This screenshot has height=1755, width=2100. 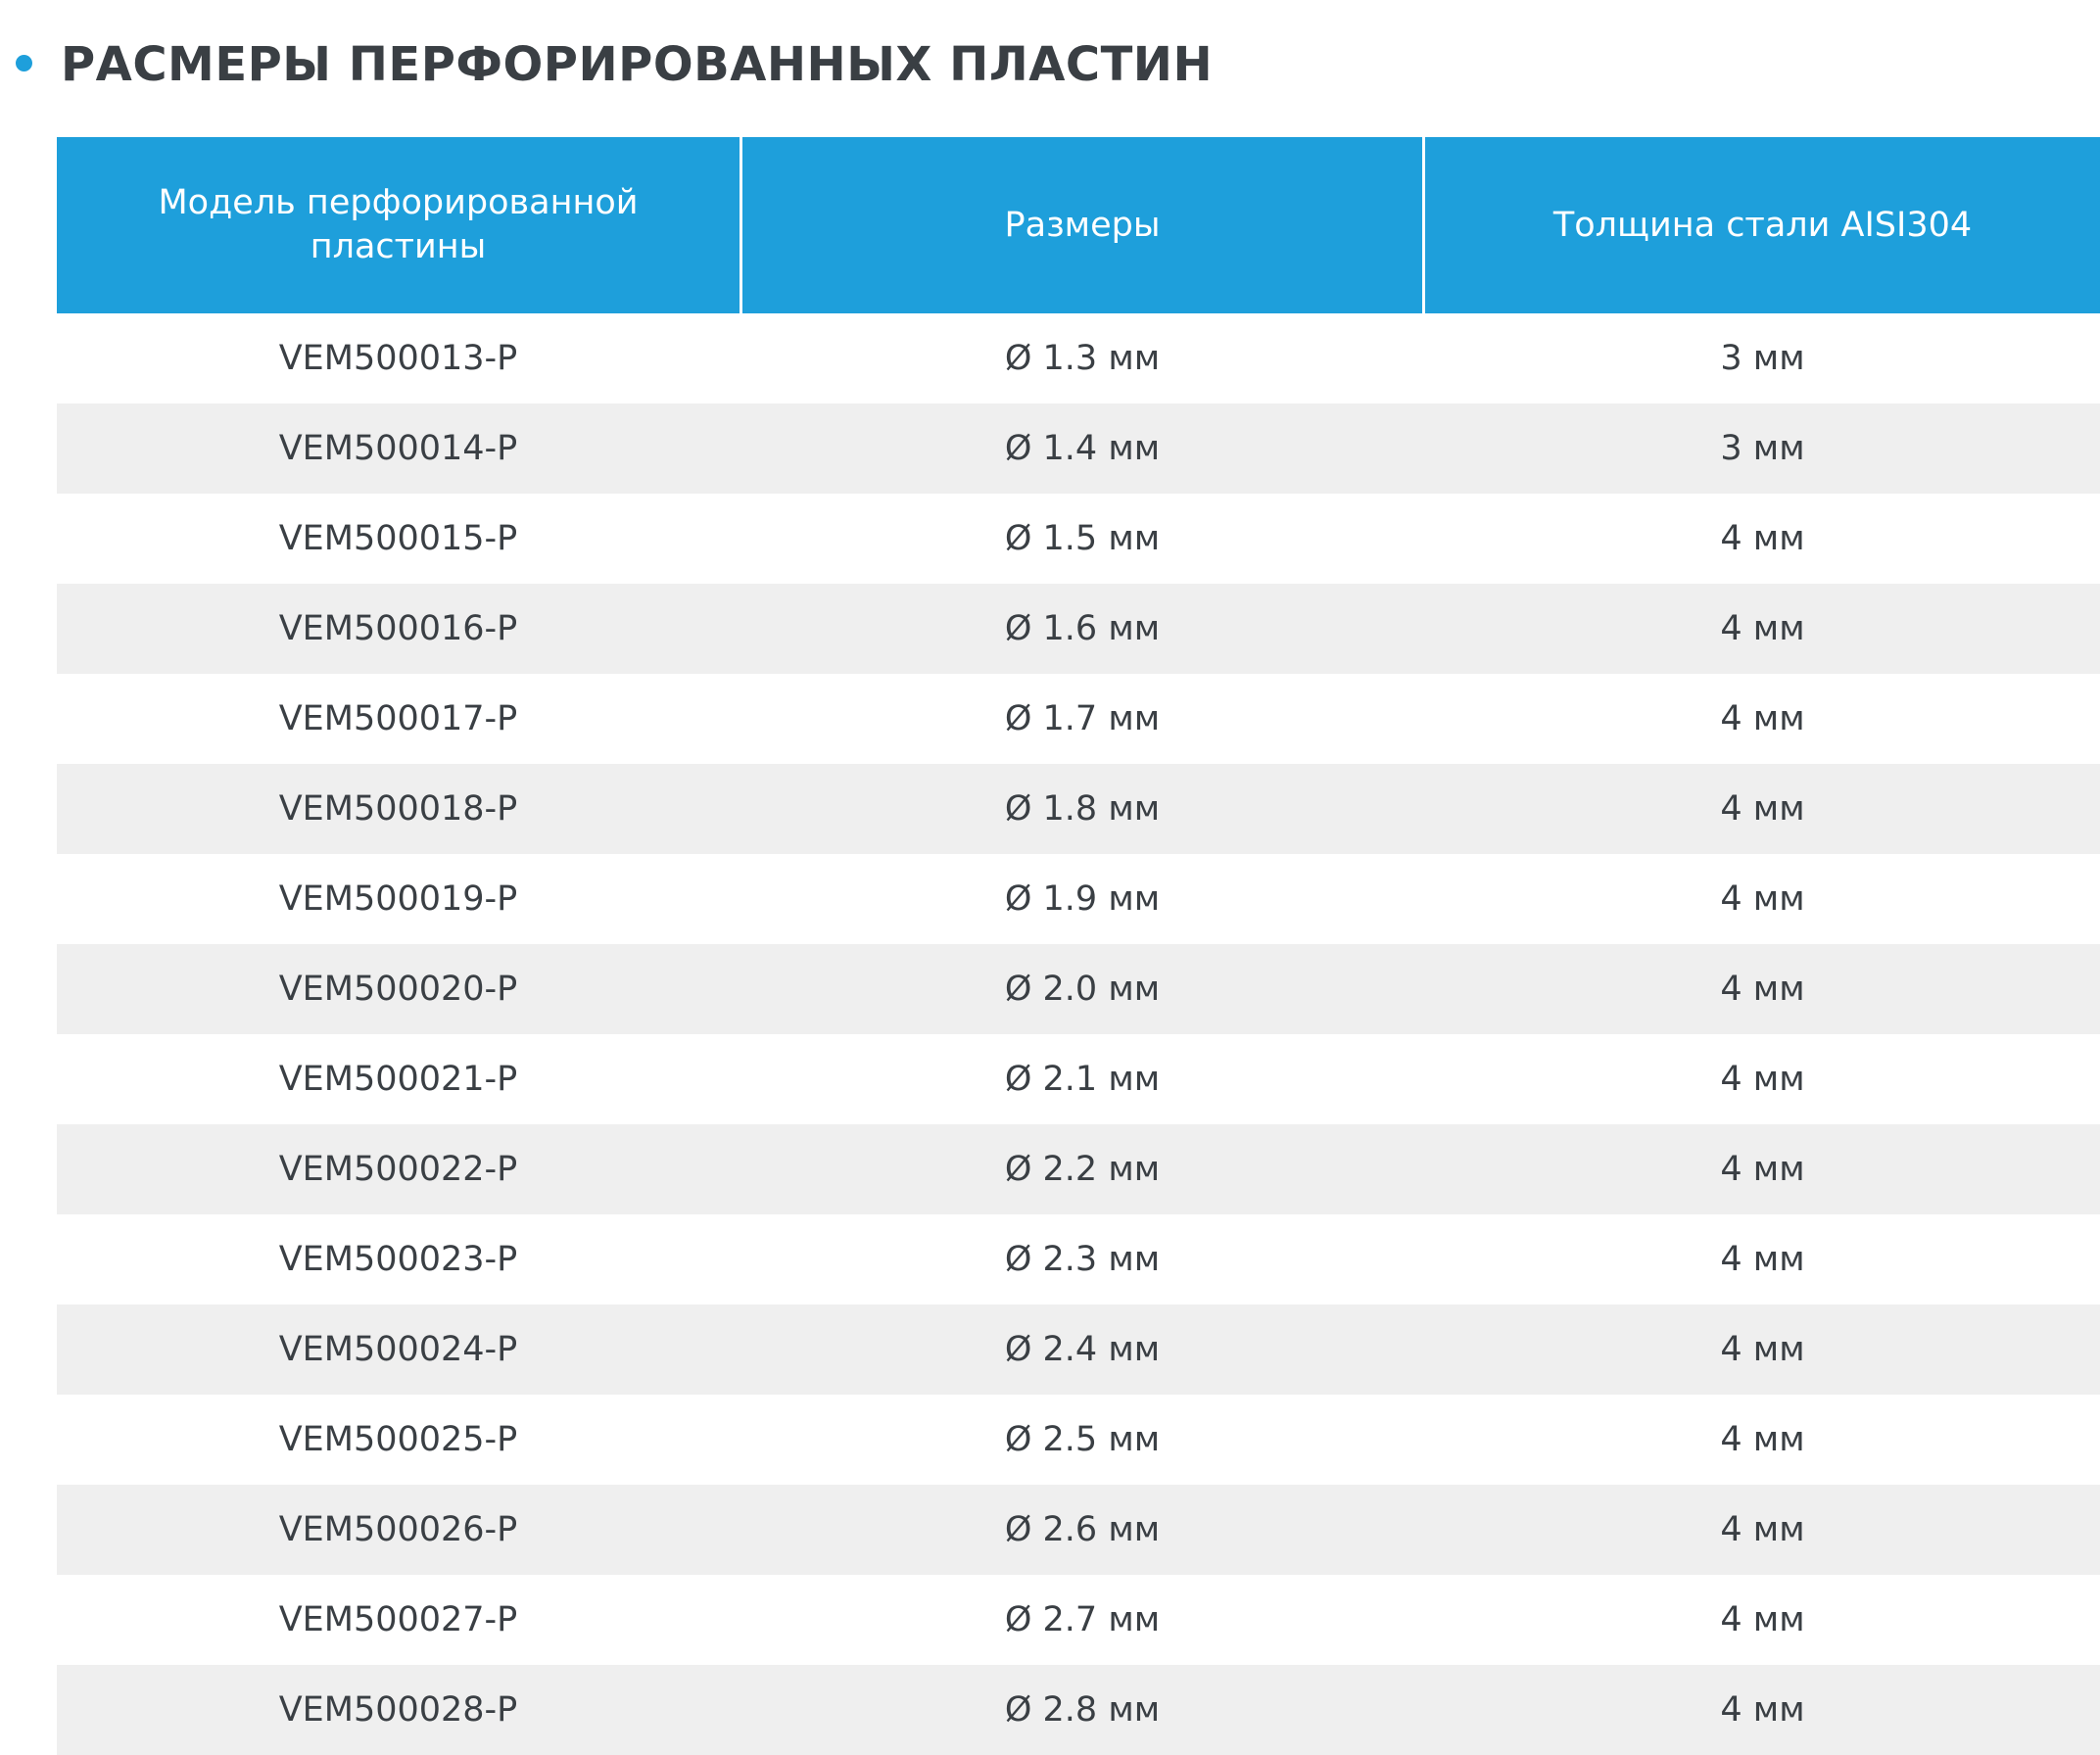 What do you see at coordinates (398, 449) in the screenshot?
I see `model-cell: VEM500014-P` at bounding box center [398, 449].